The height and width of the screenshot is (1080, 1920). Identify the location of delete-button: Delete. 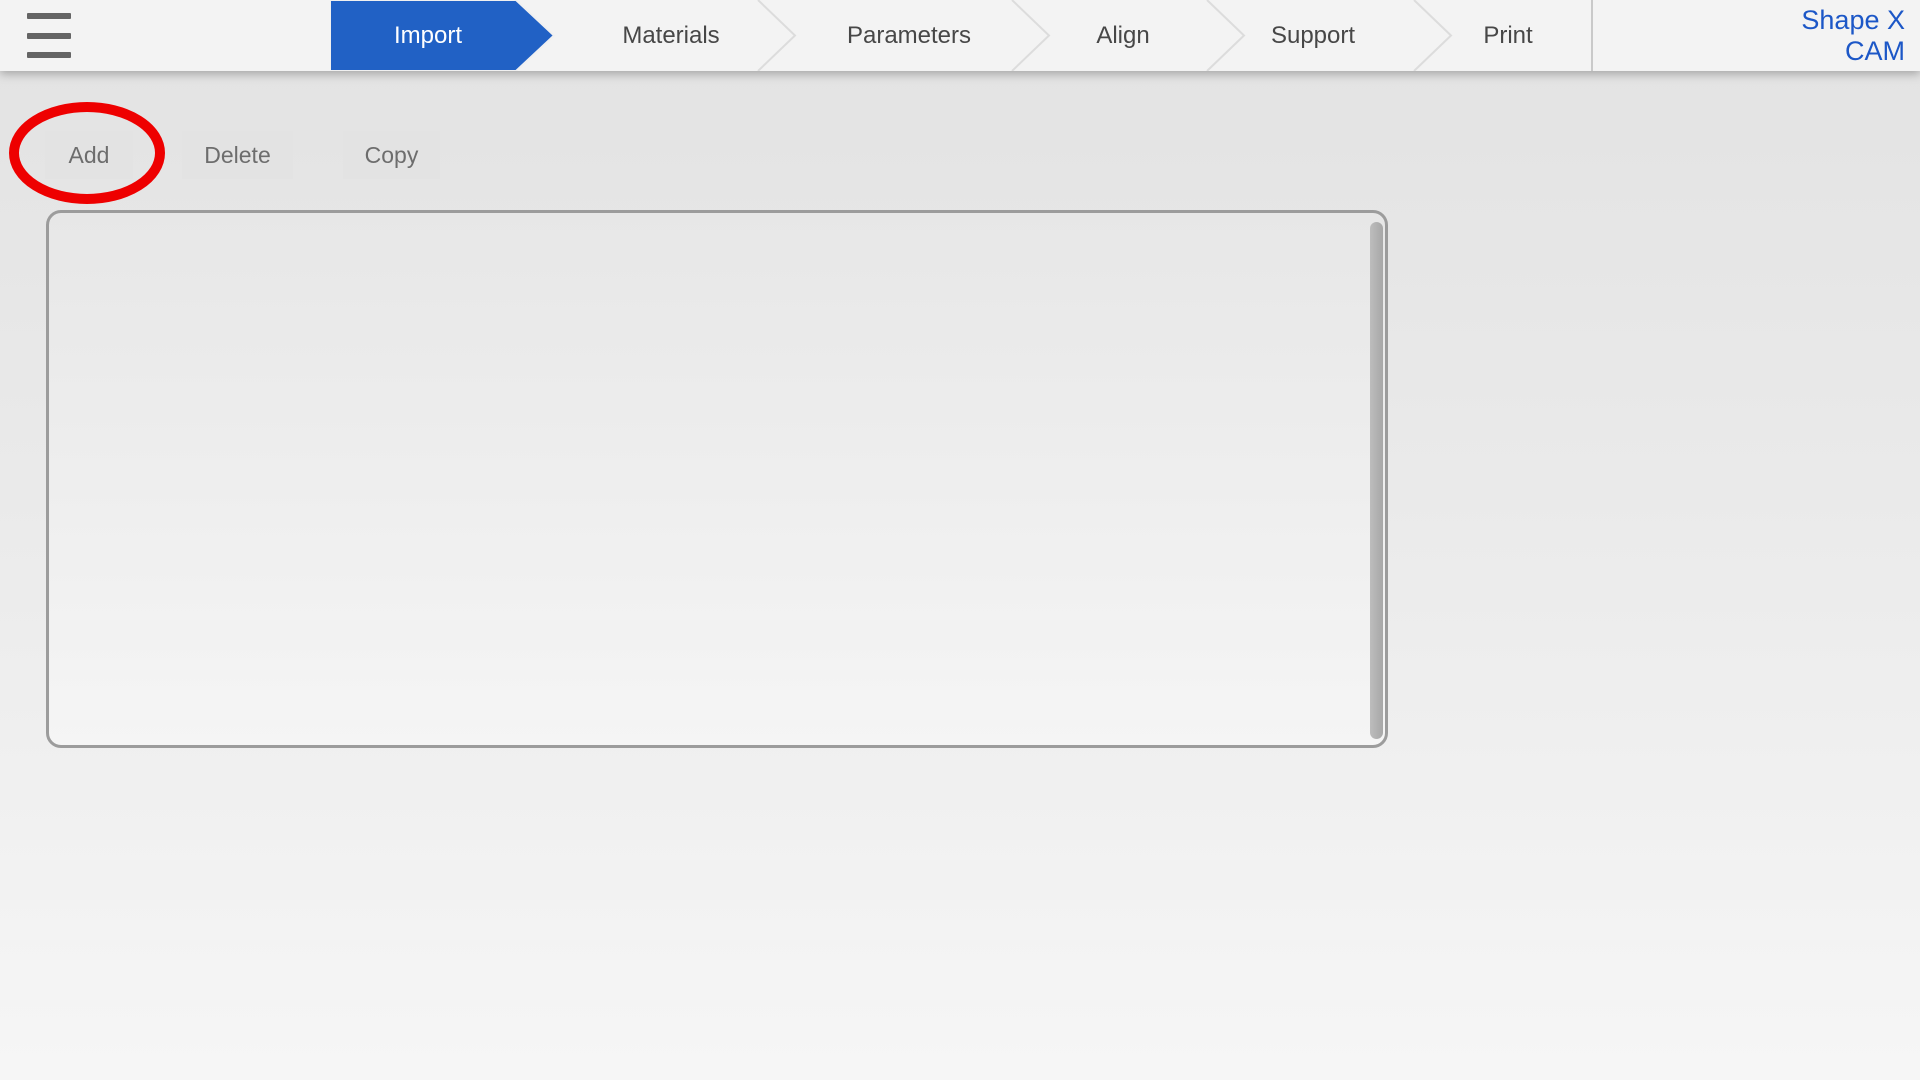
(237, 155).